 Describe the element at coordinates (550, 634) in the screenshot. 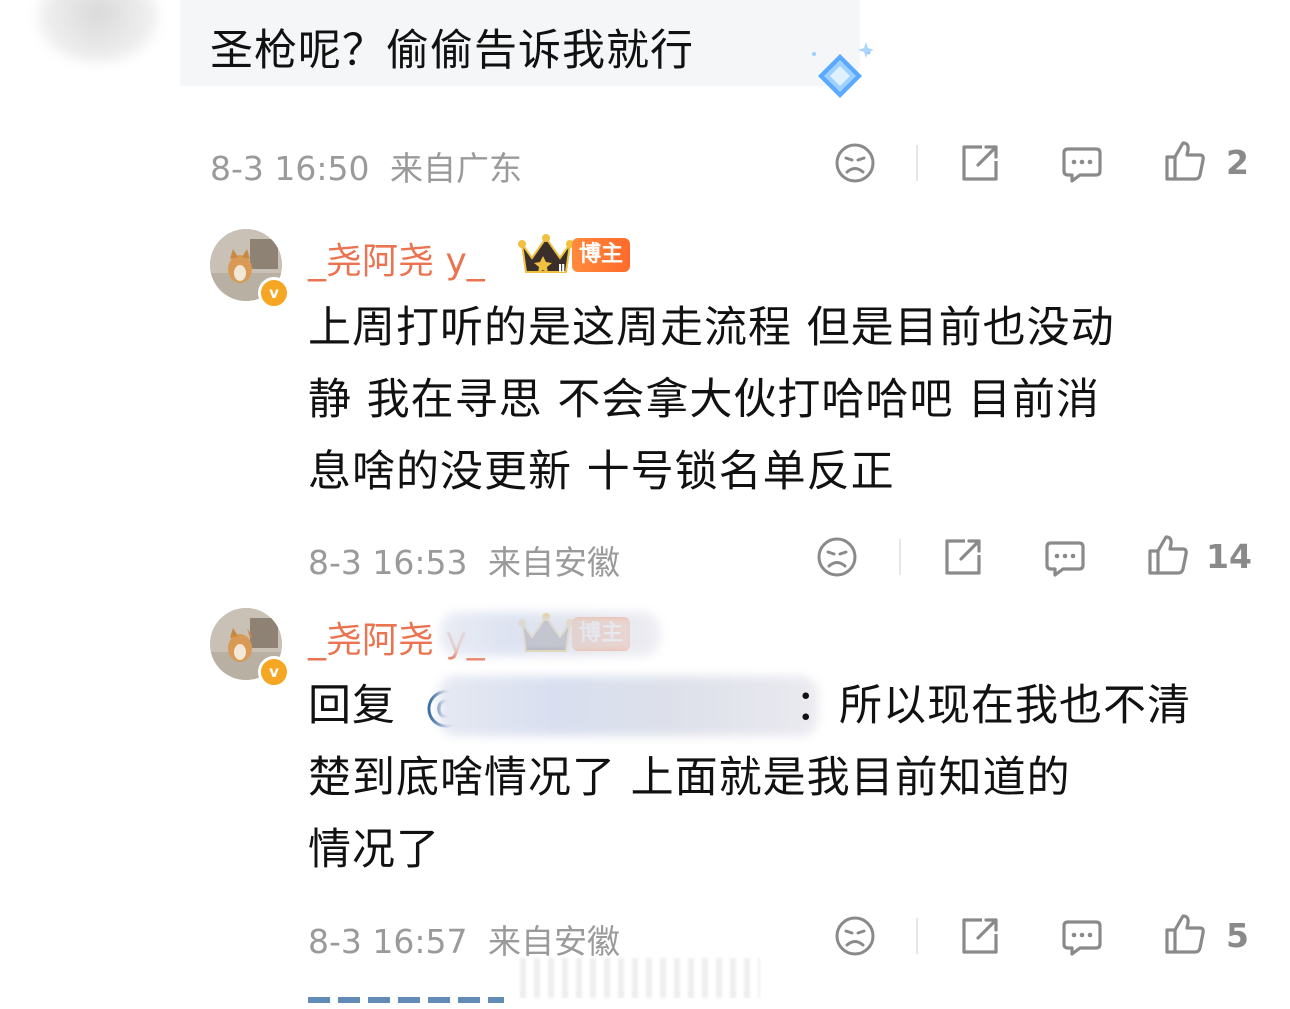

I see `privacy-blur` at that location.